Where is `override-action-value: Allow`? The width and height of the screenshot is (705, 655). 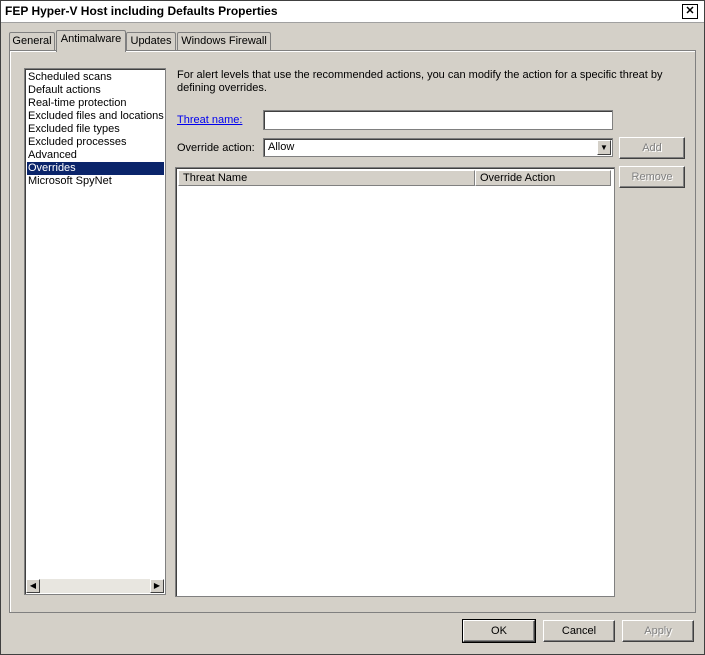
override-action-value: Allow is located at coordinates (281, 147).